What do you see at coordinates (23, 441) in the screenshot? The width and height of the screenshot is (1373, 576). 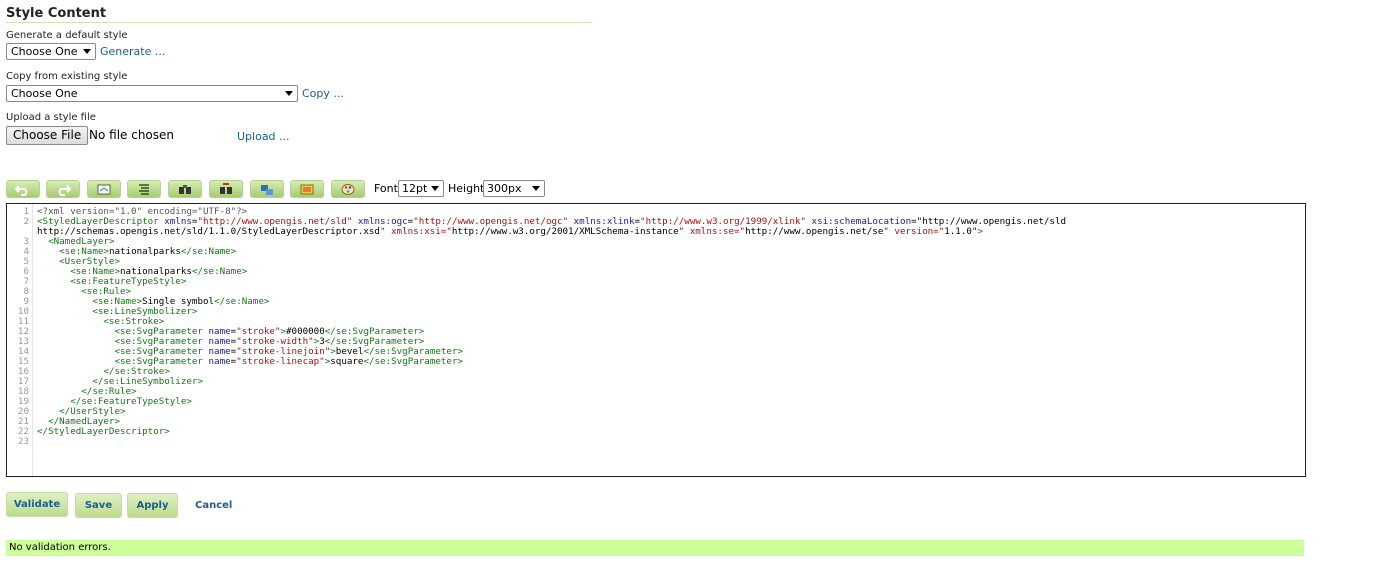 I see `line-number: 23` at bounding box center [23, 441].